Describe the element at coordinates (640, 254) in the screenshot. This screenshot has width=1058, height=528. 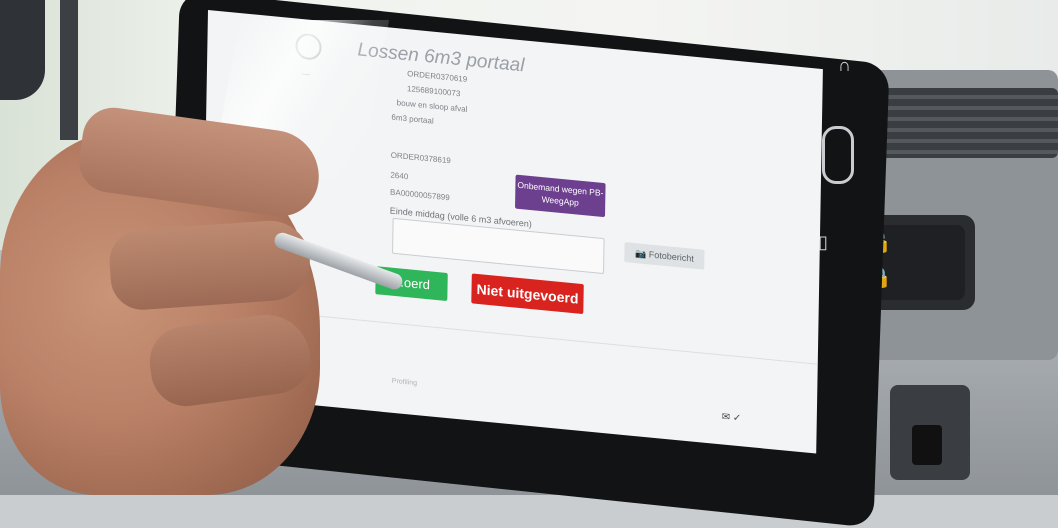
I see `camera-icon: 📷` at that location.